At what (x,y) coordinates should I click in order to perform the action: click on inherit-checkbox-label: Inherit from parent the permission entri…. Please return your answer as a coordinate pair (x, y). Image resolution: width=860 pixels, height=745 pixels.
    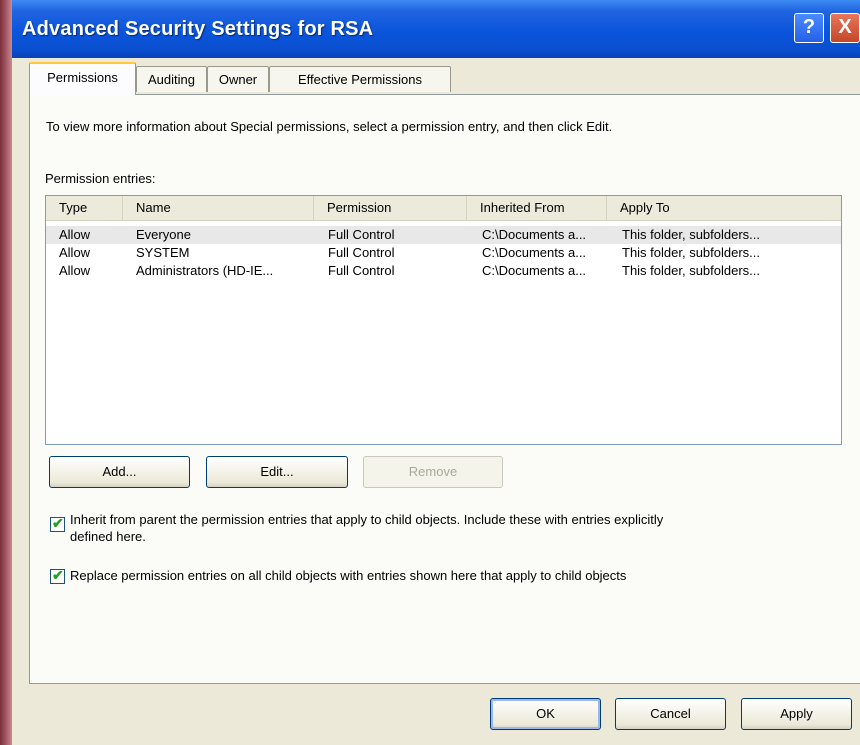
    Looking at the image, I should click on (460, 528).